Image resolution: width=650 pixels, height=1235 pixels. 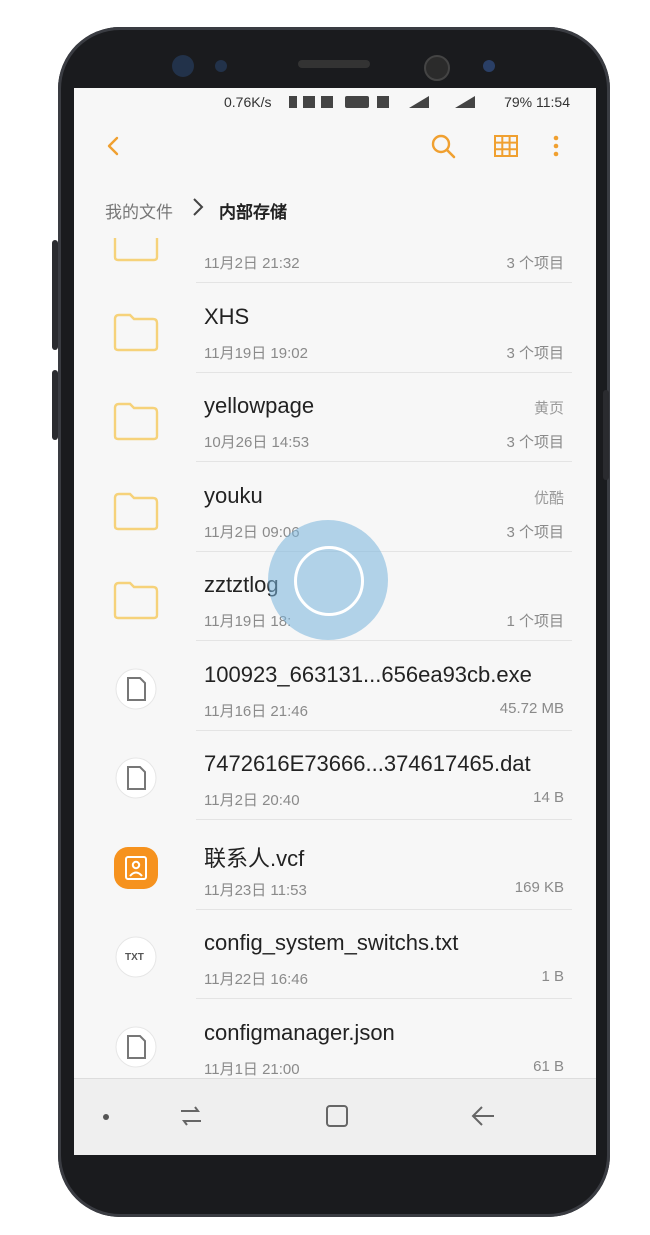 I want to click on breadcrumb-current: 内部存储, so click(x=253, y=212).